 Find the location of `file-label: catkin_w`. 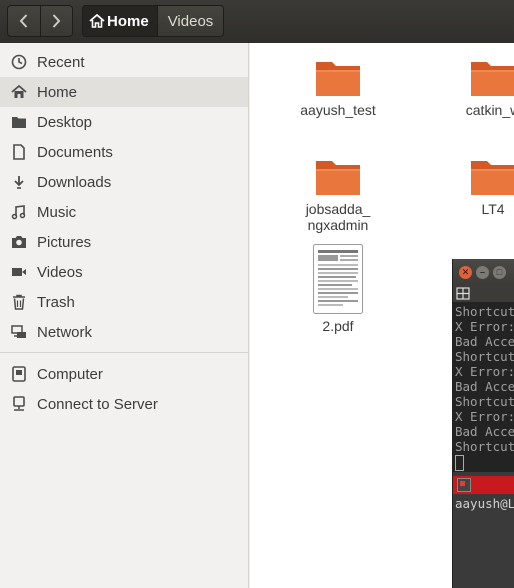

file-label: catkin_w is located at coordinates (489, 110).